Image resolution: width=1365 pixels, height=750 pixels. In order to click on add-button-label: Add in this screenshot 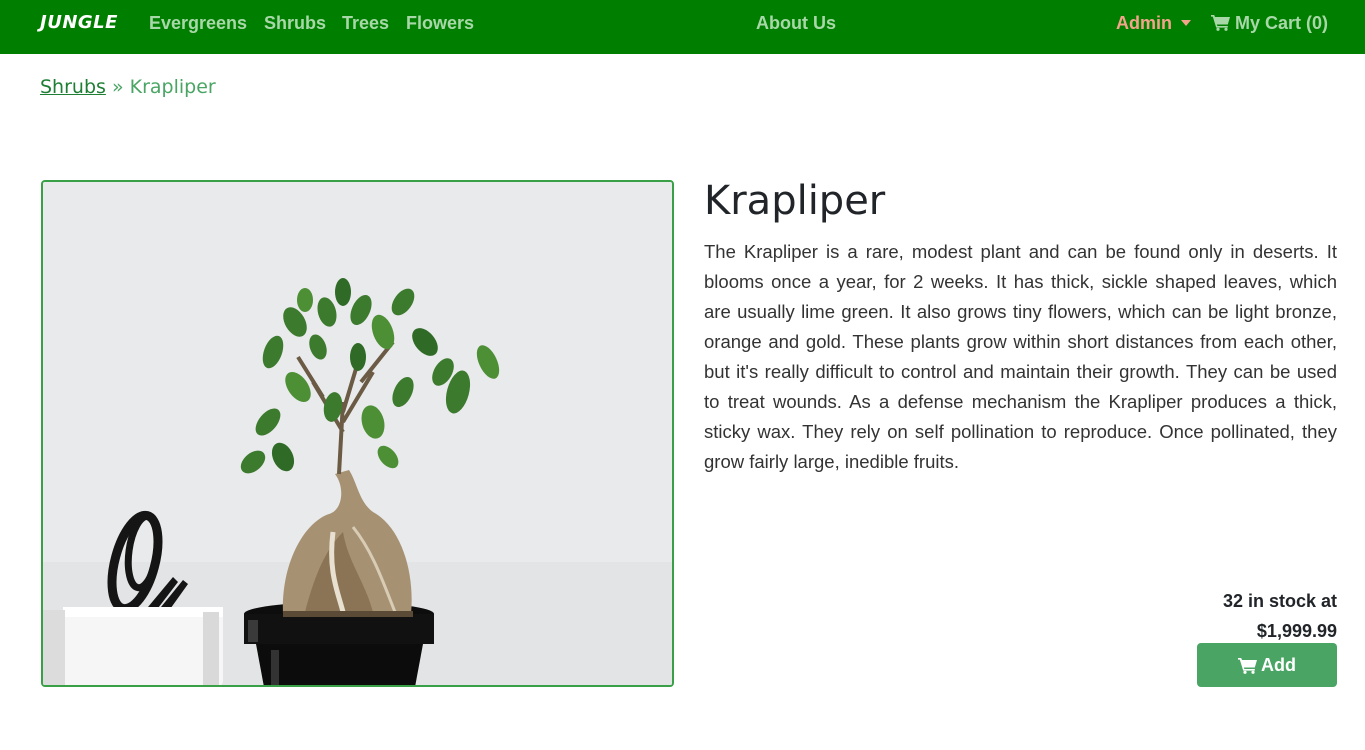, I will do `click(1278, 664)`.